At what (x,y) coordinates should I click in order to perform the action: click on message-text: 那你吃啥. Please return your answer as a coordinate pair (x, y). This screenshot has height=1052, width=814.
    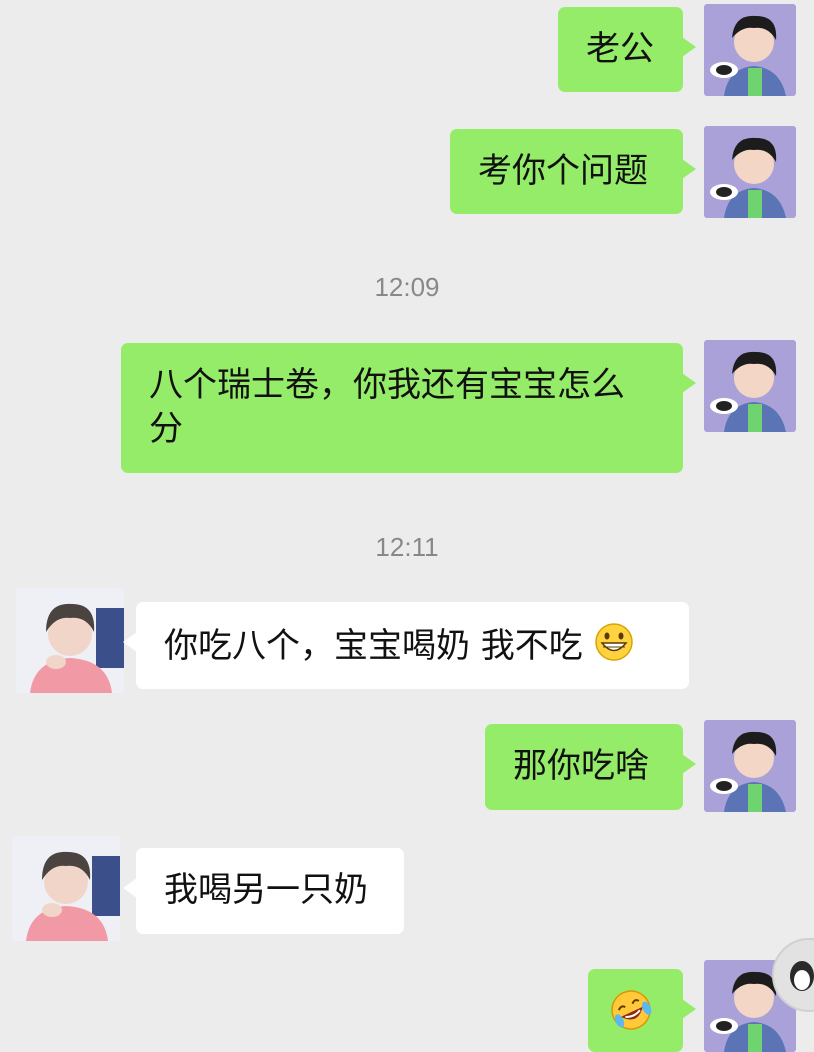
    Looking at the image, I should click on (581, 766).